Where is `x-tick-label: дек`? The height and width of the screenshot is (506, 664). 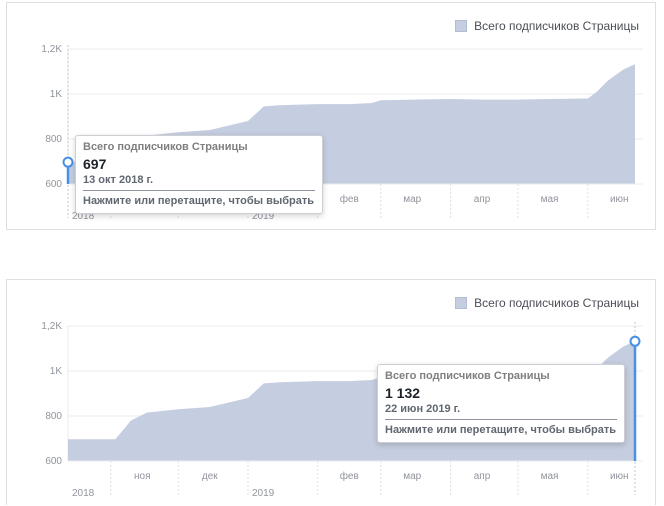
x-tick-label: дек is located at coordinates (210, 476).